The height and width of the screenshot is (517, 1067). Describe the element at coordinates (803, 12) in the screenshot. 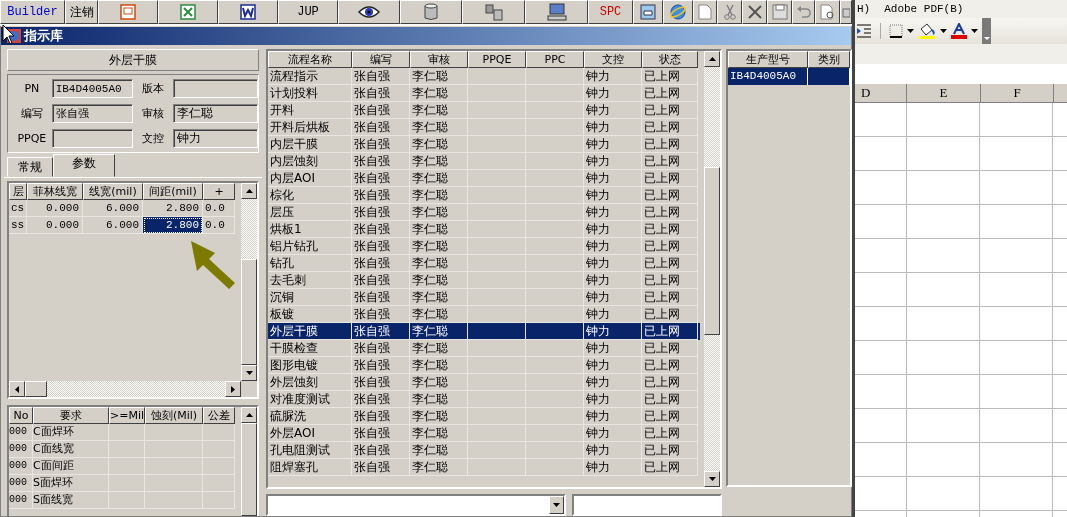

I see `undo-button` at that location.